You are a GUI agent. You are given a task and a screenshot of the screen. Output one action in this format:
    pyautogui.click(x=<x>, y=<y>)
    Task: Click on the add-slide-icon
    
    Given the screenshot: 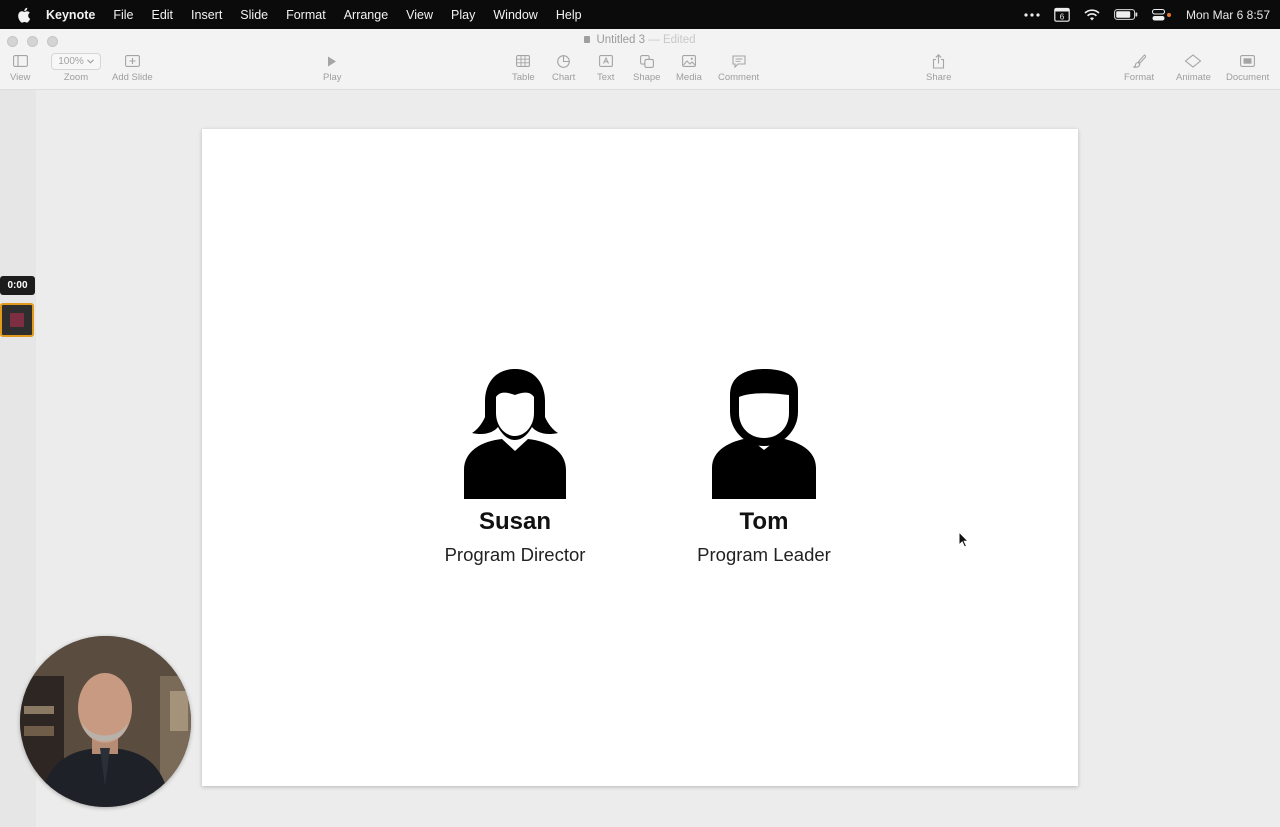 What is the action you would take?
    pyautogui.click(x=132, y=61)
    